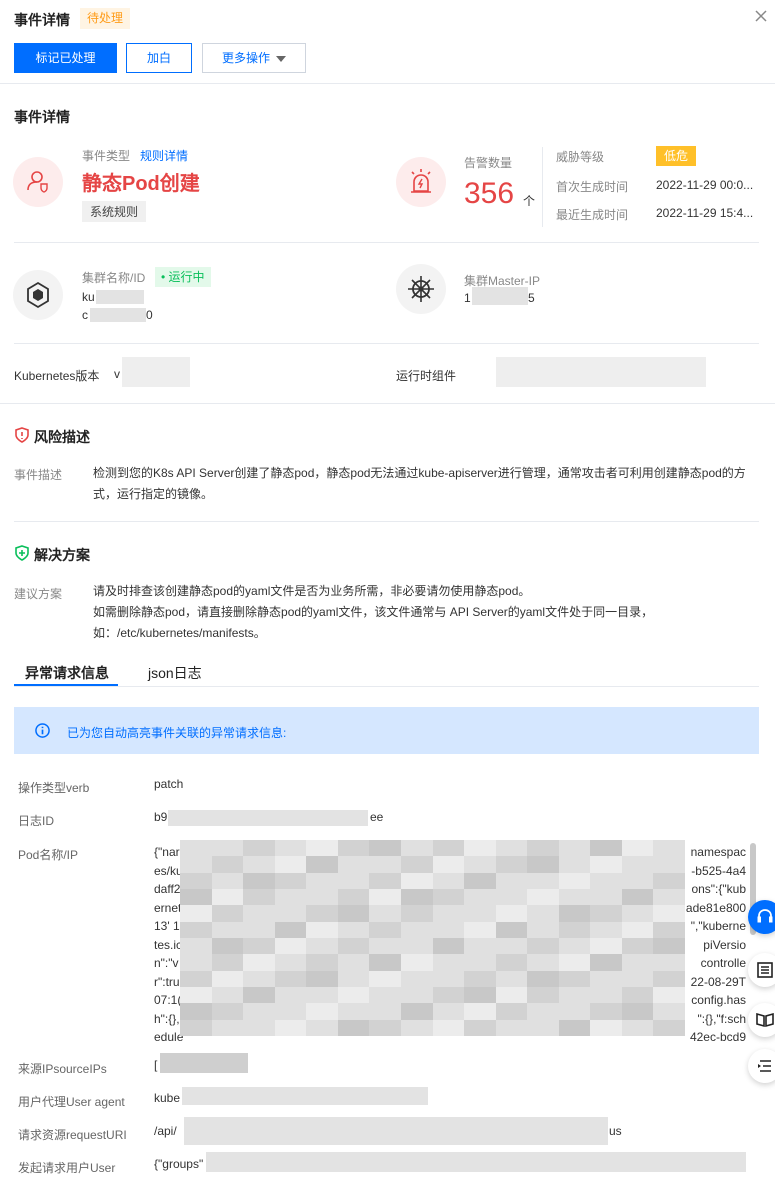  Describe the element at coordinates (421, 289) in the screenshot. I see `helm-wheel-icon` at that location.